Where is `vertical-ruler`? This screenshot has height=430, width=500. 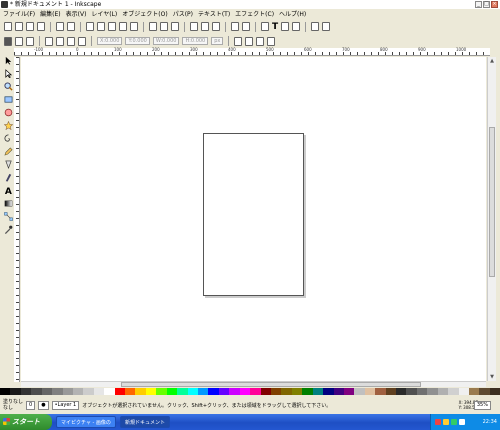 vertical-ruler is located at coordinates (17, 219).